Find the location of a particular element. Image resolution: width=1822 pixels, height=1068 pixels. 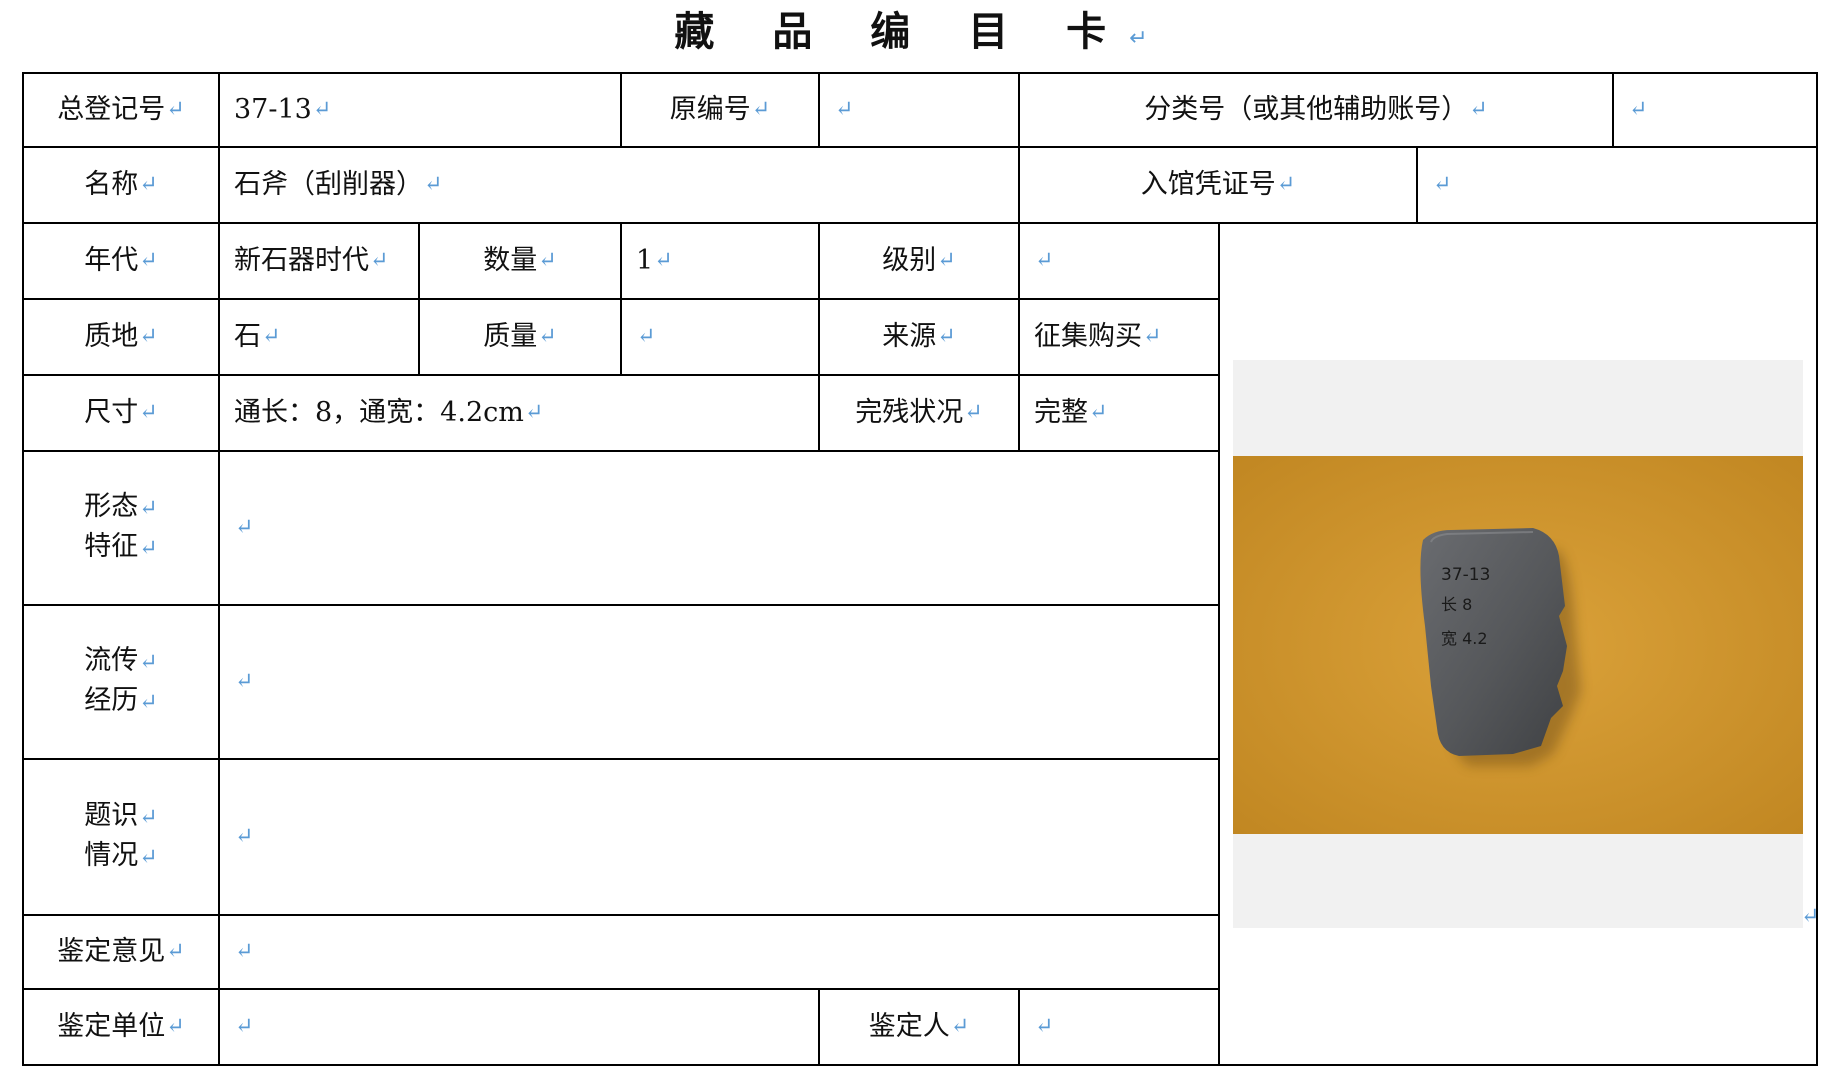

label-provenance: 流传↵ 经历↵ is located at coordinates (121, 680).